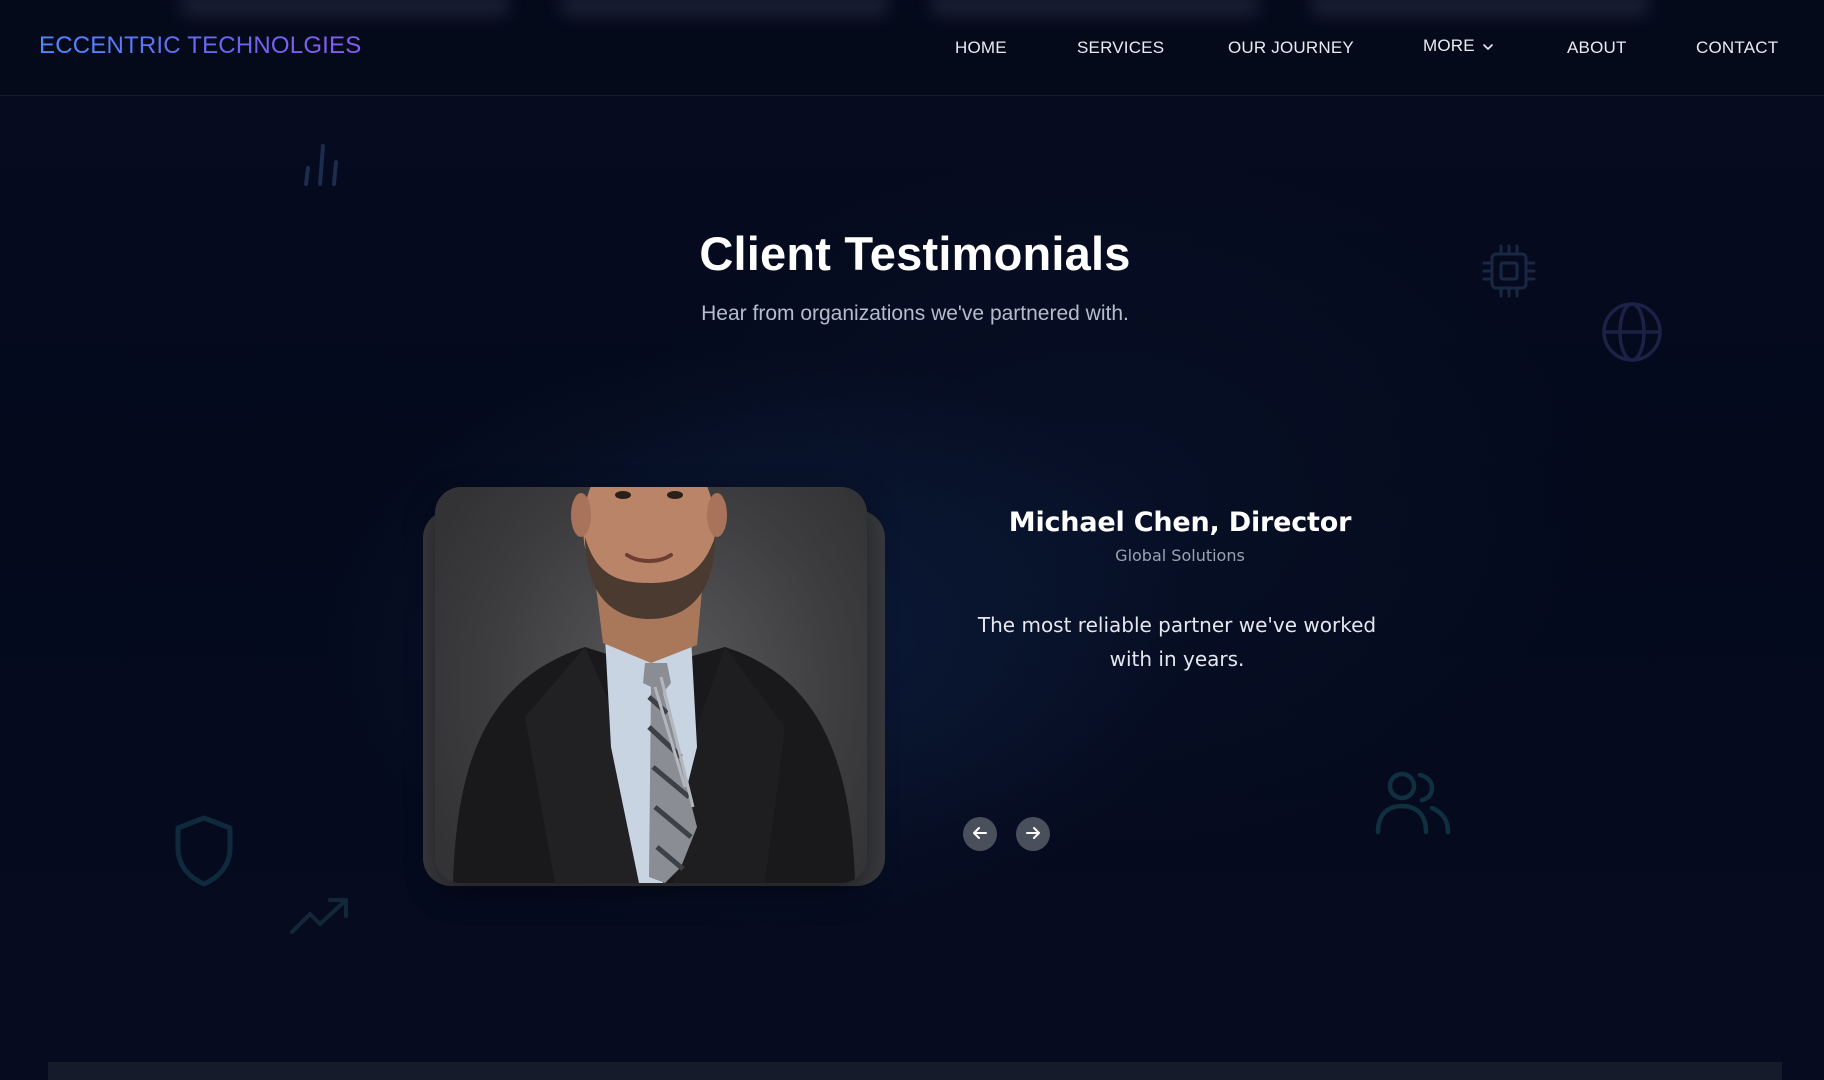  What do you see at coordinates (651, 685) in the screenshot?
I see `client-photo` at bounding box center [651, 685].